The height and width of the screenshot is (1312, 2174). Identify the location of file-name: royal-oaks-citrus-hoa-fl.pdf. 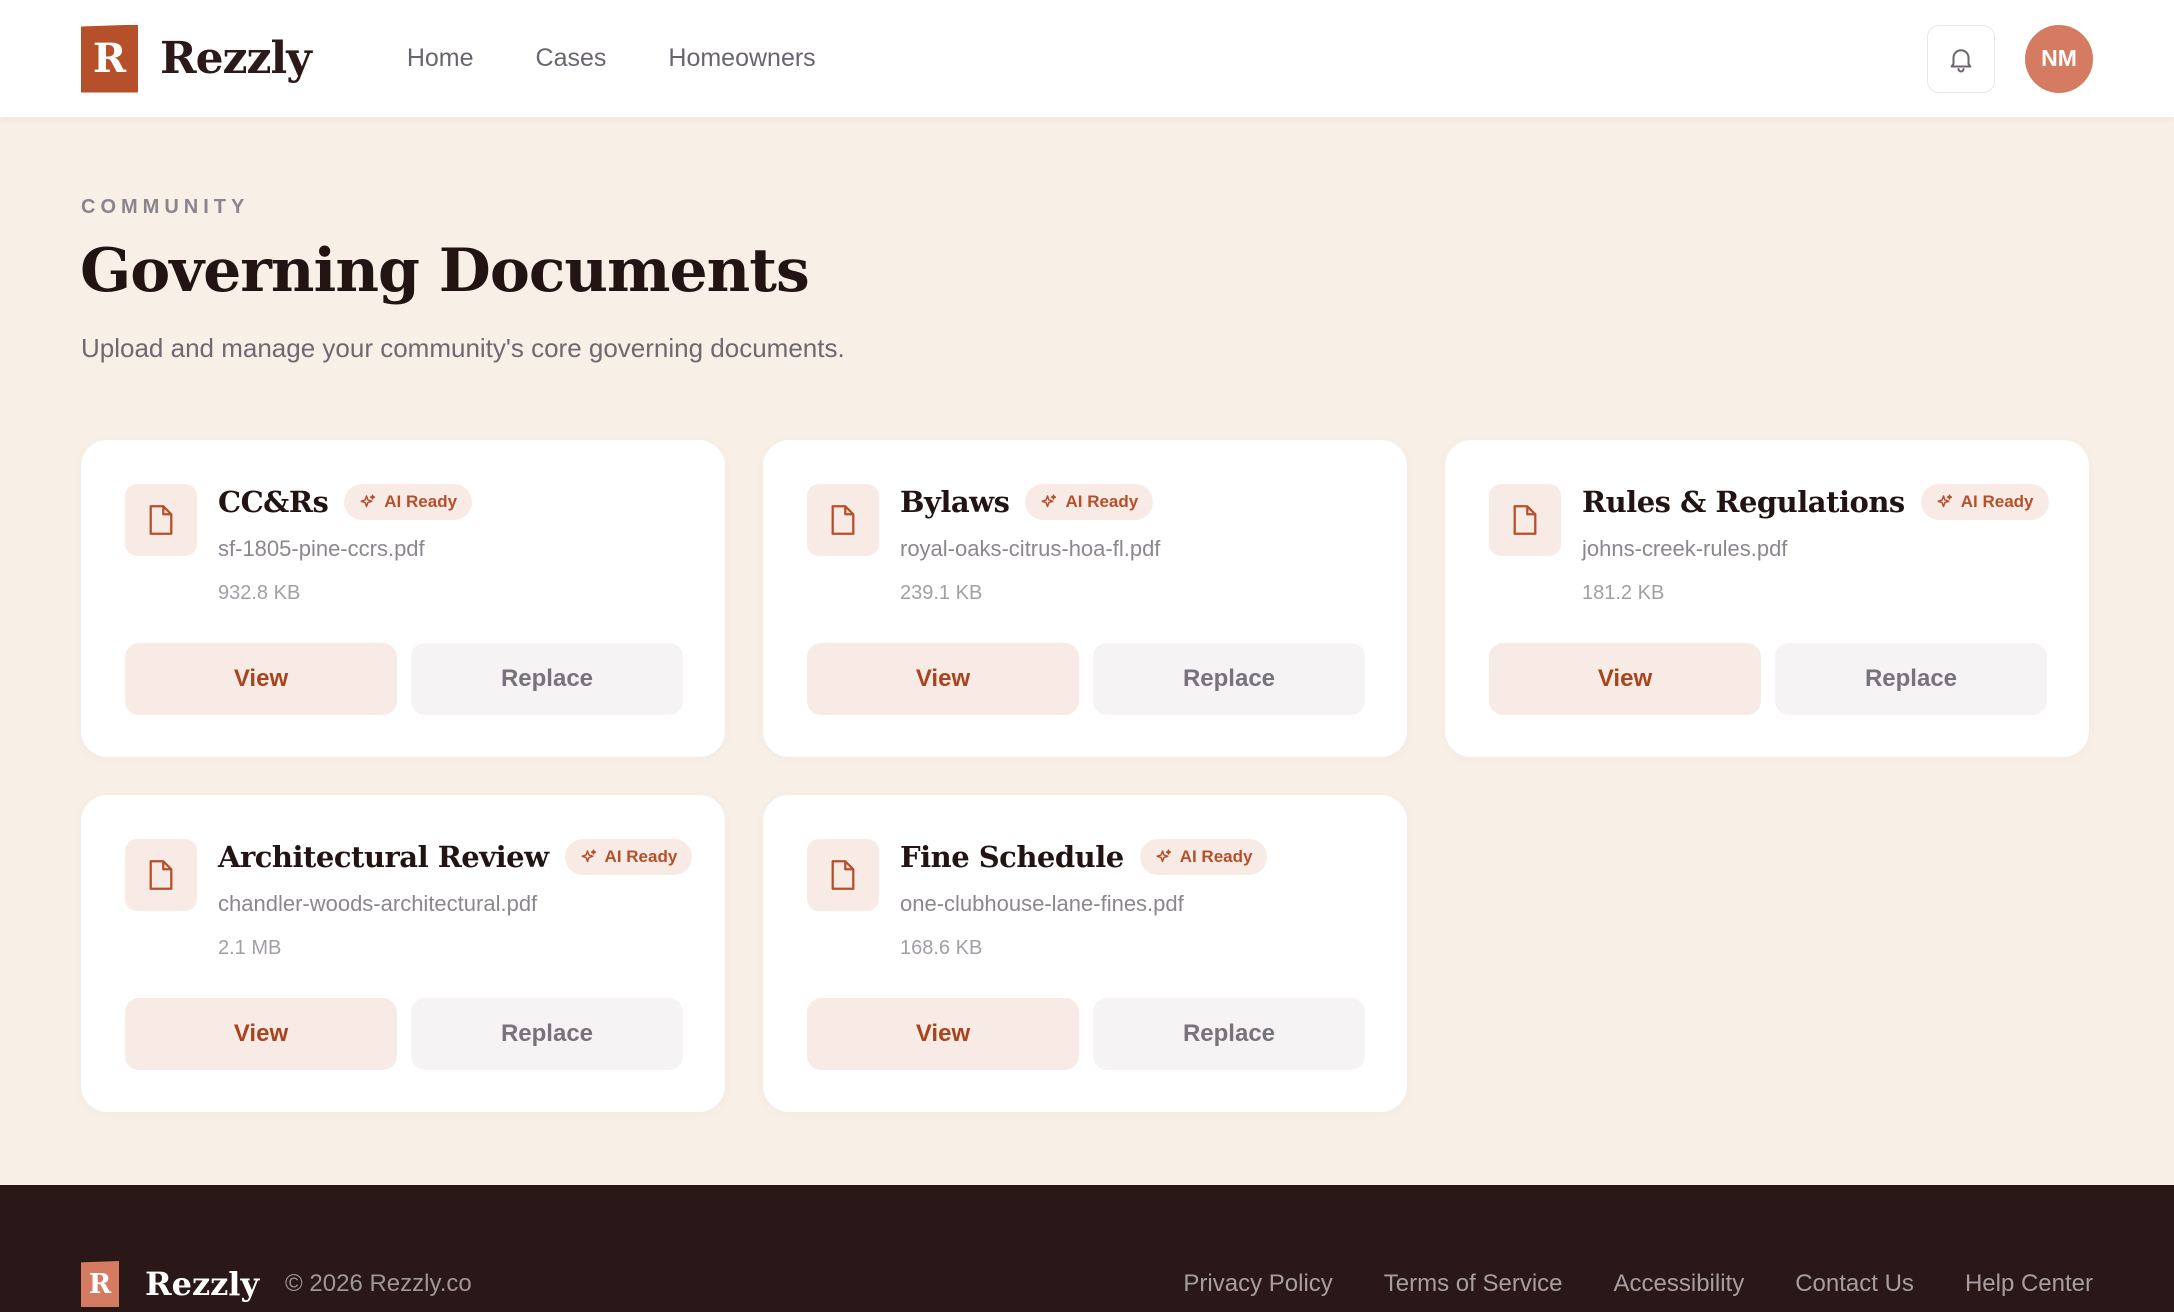
(1030, 548).